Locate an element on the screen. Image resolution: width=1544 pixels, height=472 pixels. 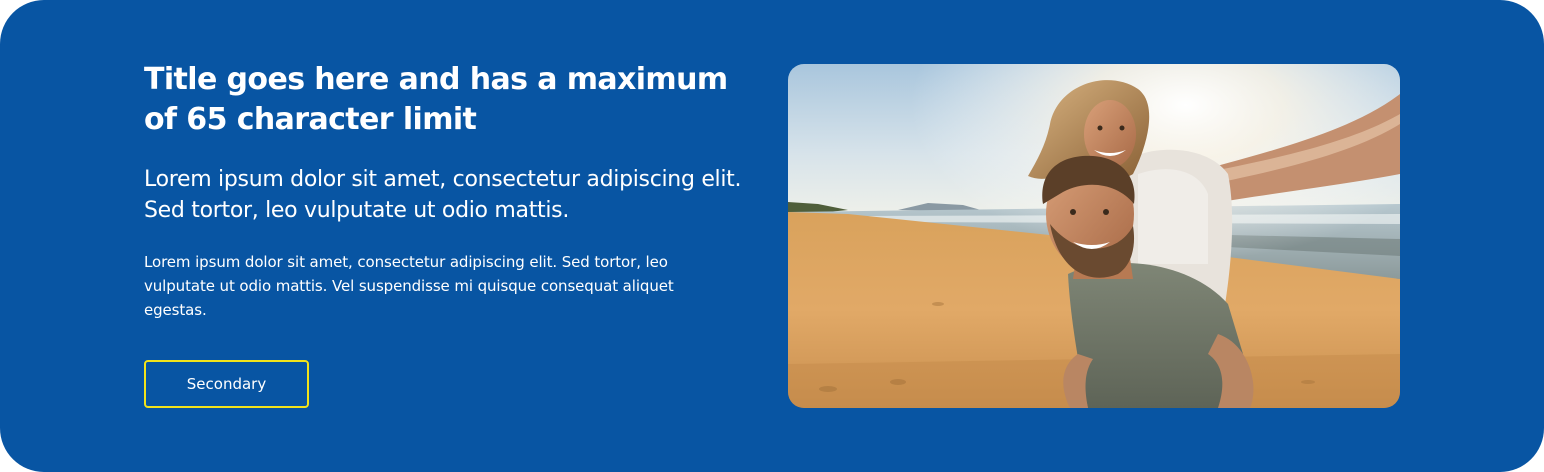
secondary-button: Secondary is located at coordinates (226, 384).